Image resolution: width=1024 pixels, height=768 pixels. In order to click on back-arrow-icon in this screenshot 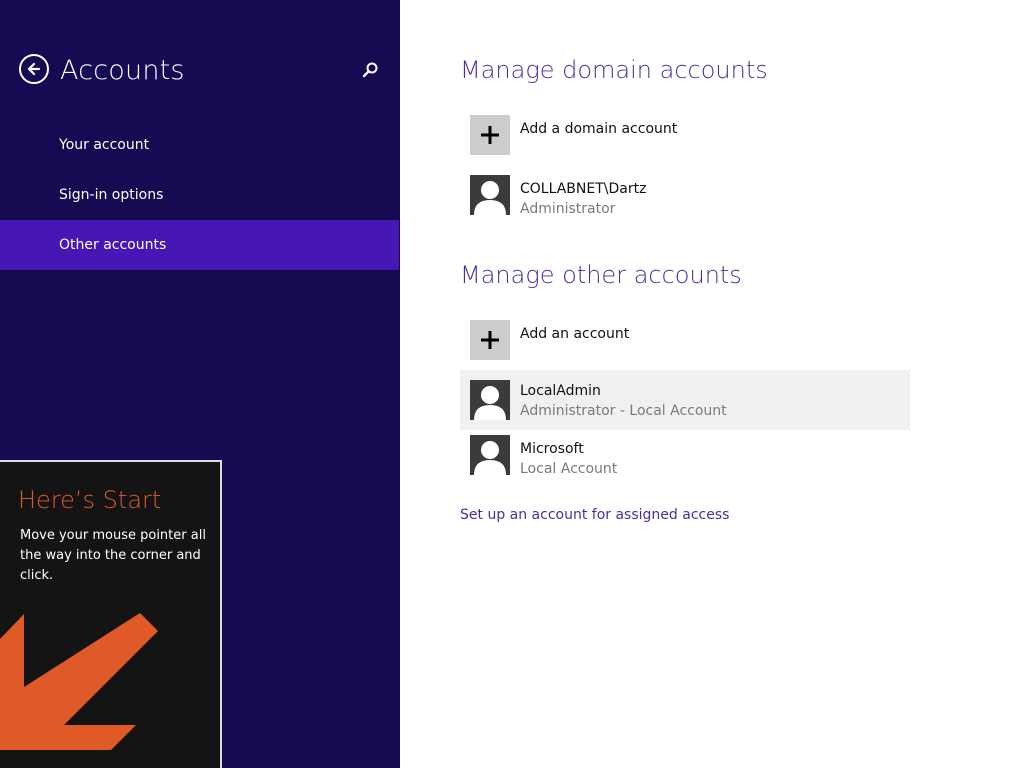, I will do `click(34, 69)`.